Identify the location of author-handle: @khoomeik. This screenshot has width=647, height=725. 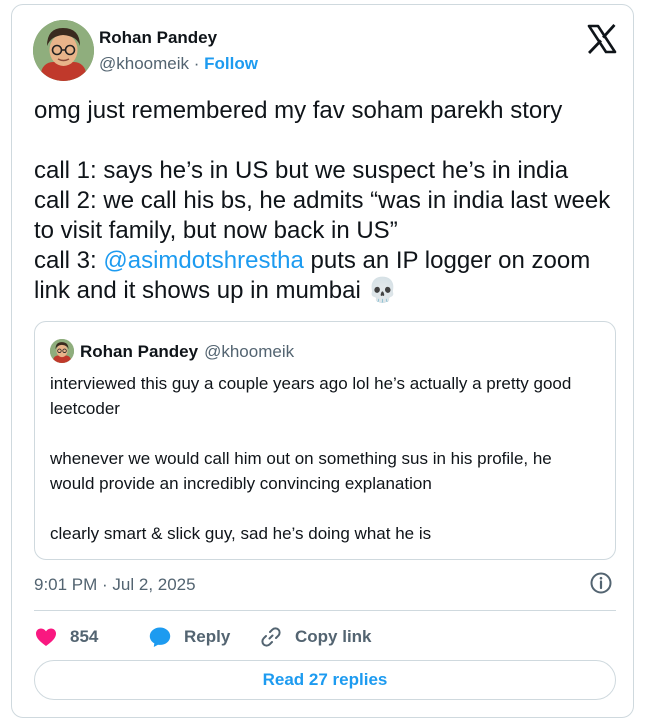
(144, 63).